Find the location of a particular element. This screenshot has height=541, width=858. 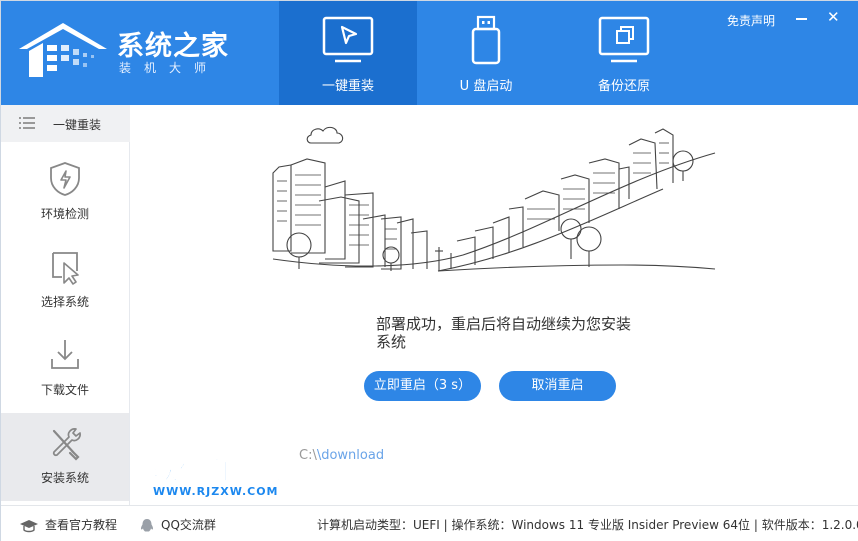

qq-penguin-icon is located at coordinates (147, 524).